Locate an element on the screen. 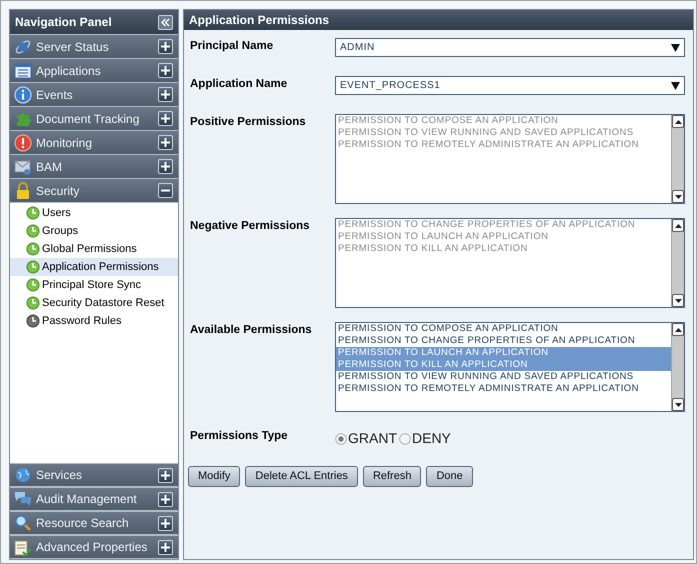  scrollbar is located at coordinates (677, 367).